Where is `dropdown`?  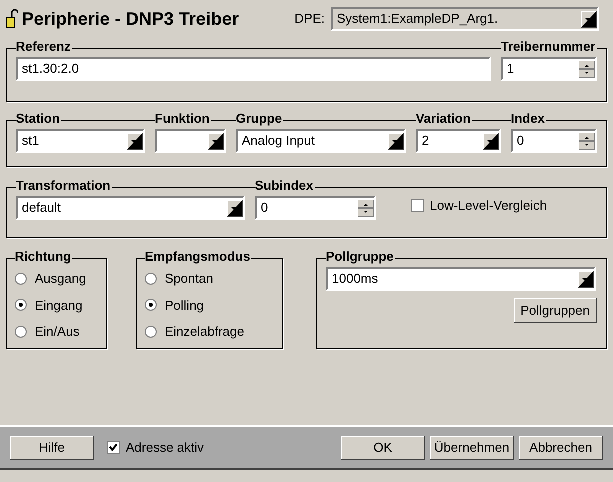 dropdown is located at coordinates (190, 141).